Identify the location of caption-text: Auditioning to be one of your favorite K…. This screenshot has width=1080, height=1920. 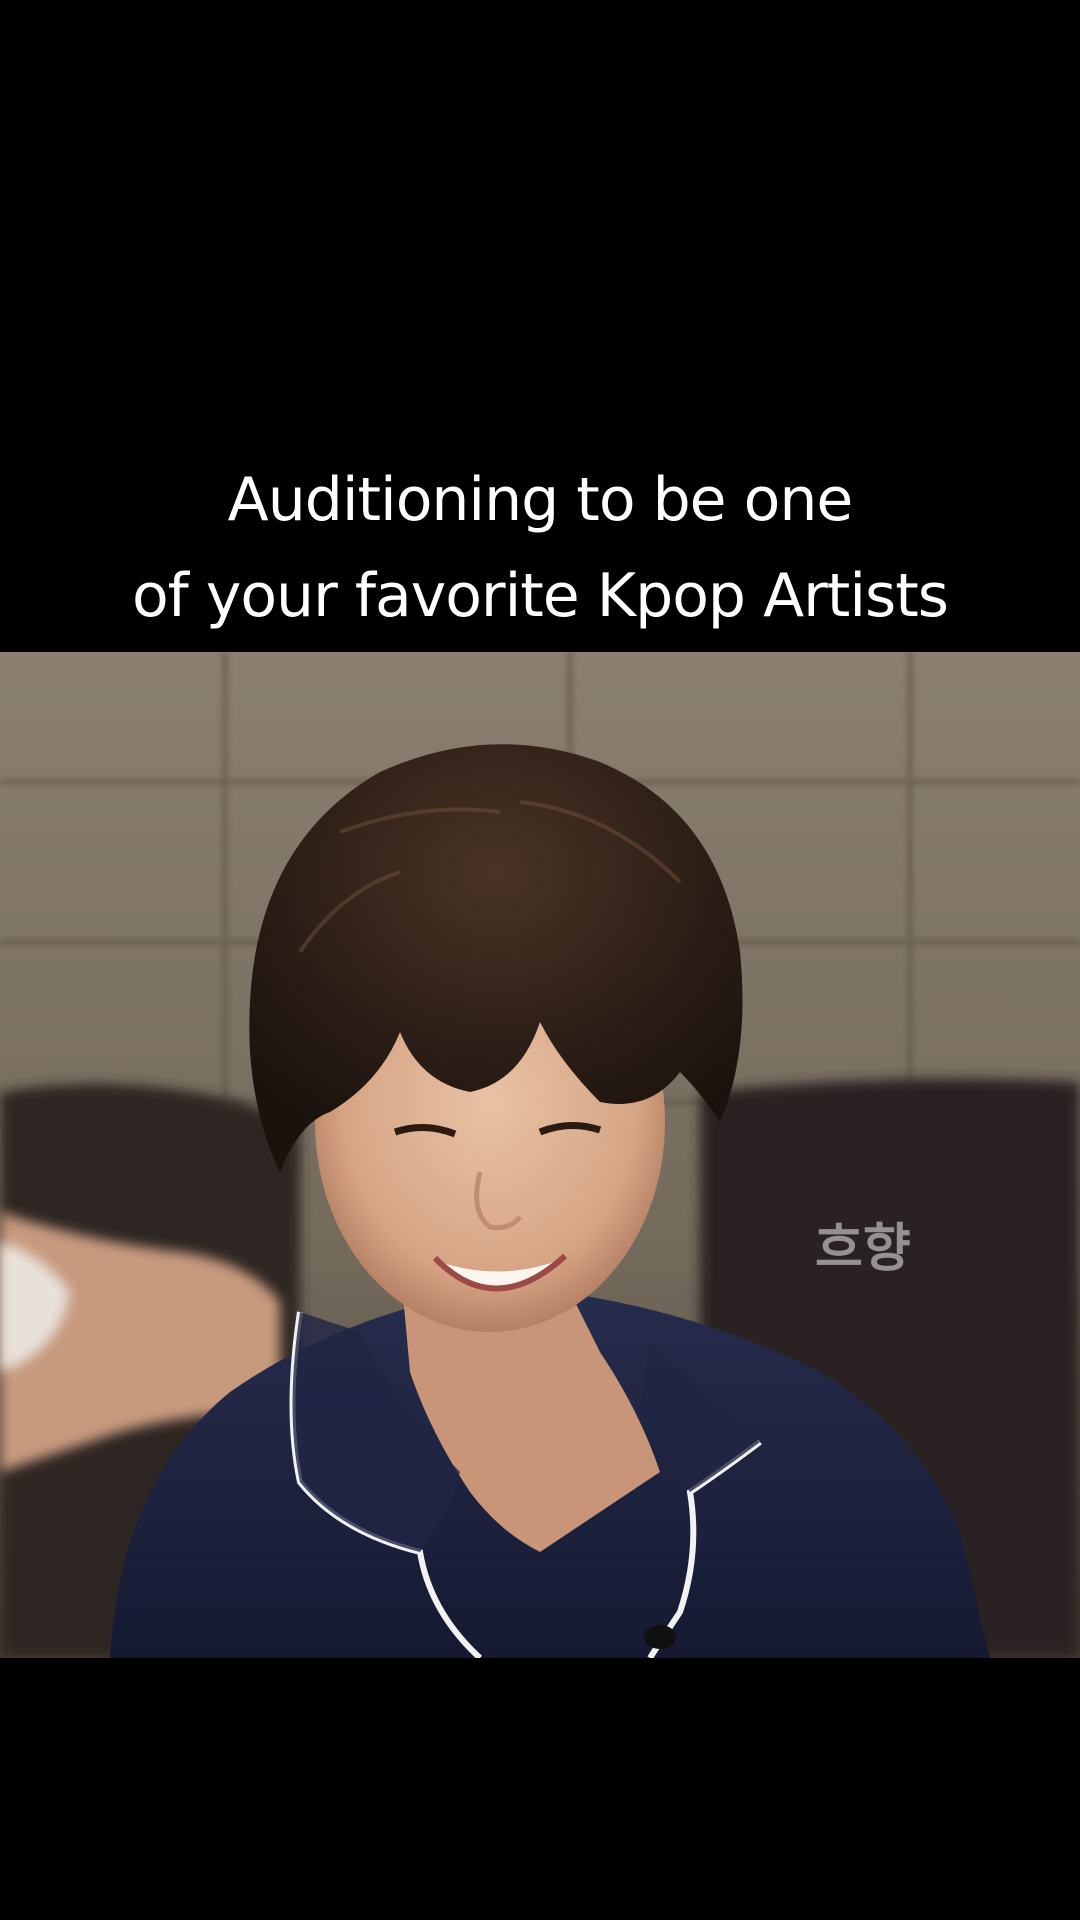
(540, 548).